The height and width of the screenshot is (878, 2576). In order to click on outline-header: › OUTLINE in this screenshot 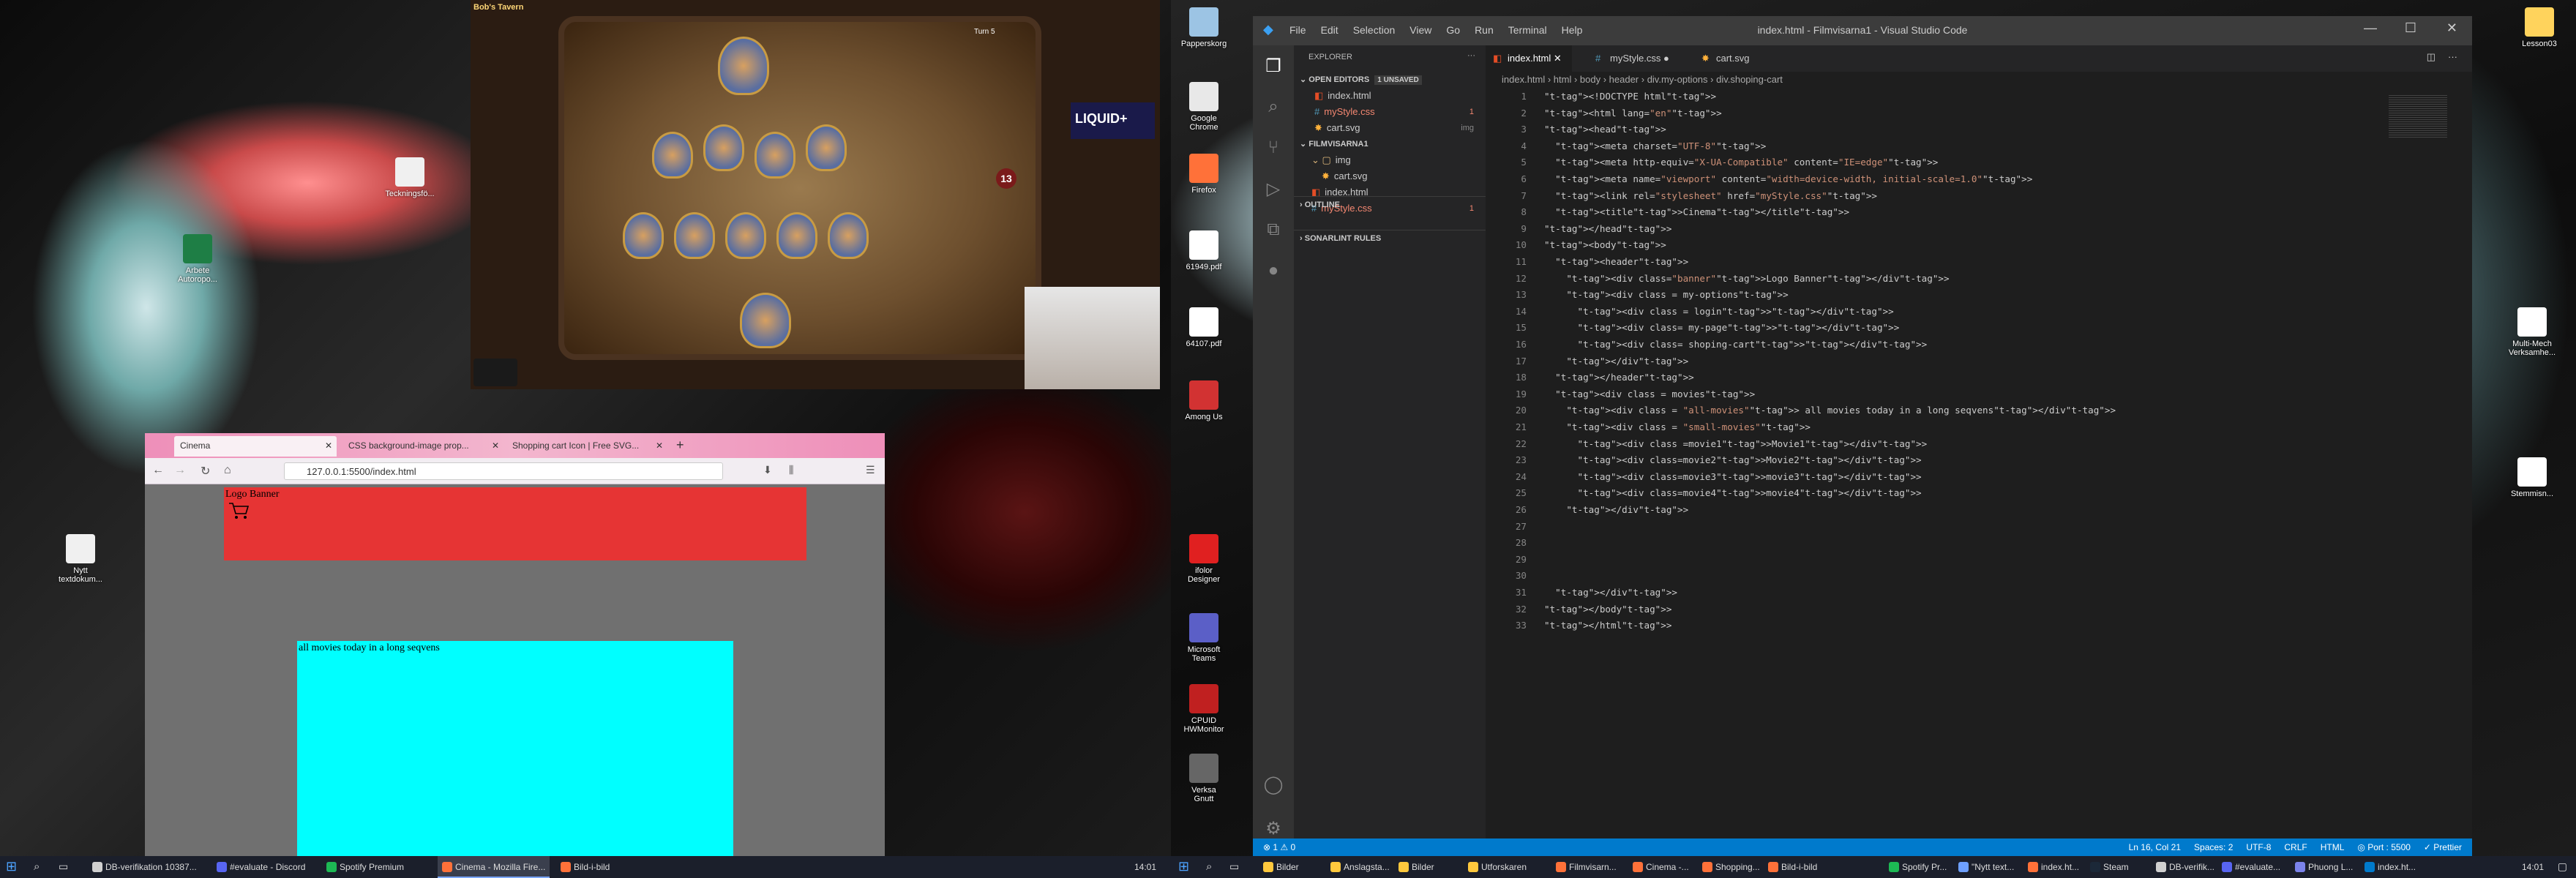, I will do `click(1390, 204)`.